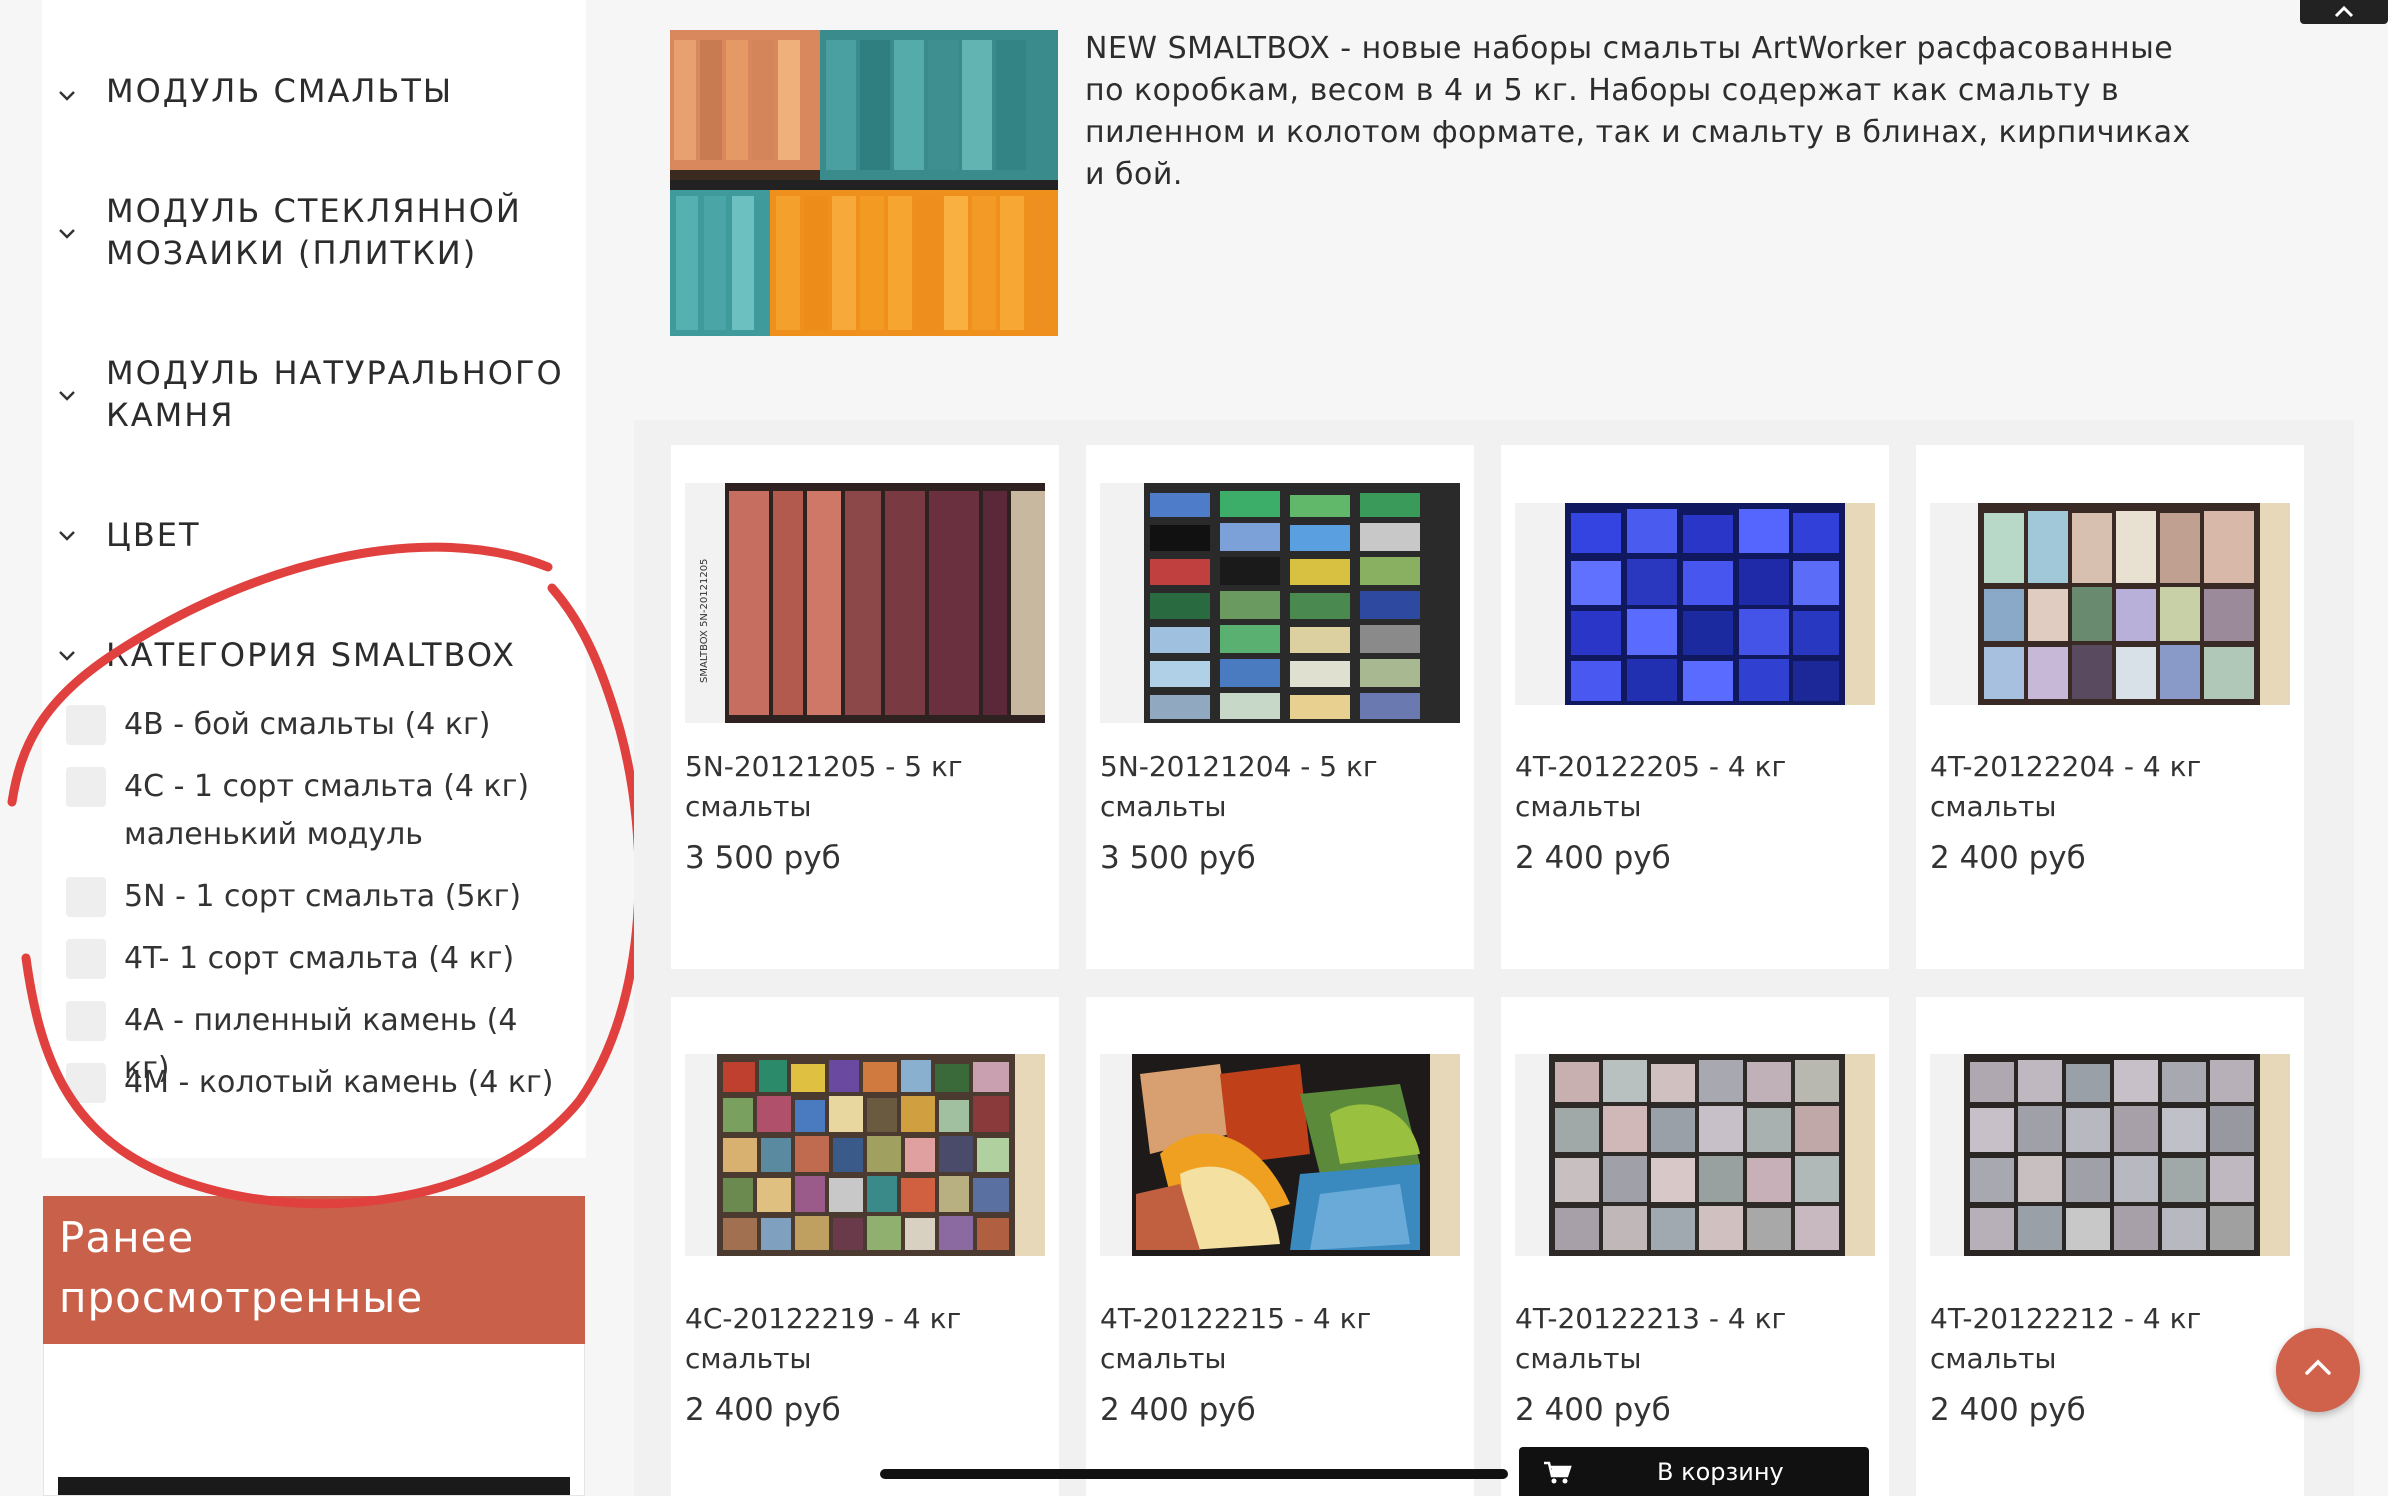 The image size is (2388, 1496). What do you see at coordinates (292, 253) in the screenshot?
I see `filter-label-line2: МОЗАИКИ (ПЛИТКИ)` at bounding box center [292, 253].